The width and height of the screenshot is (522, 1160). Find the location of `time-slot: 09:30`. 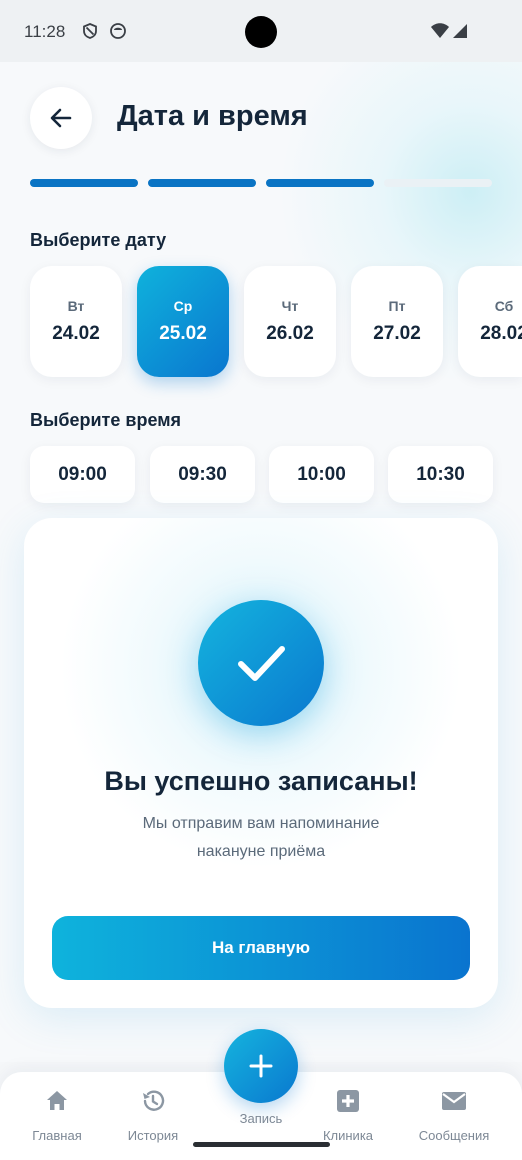

time-slot: 09:30 is located at coordinates (202, 474).